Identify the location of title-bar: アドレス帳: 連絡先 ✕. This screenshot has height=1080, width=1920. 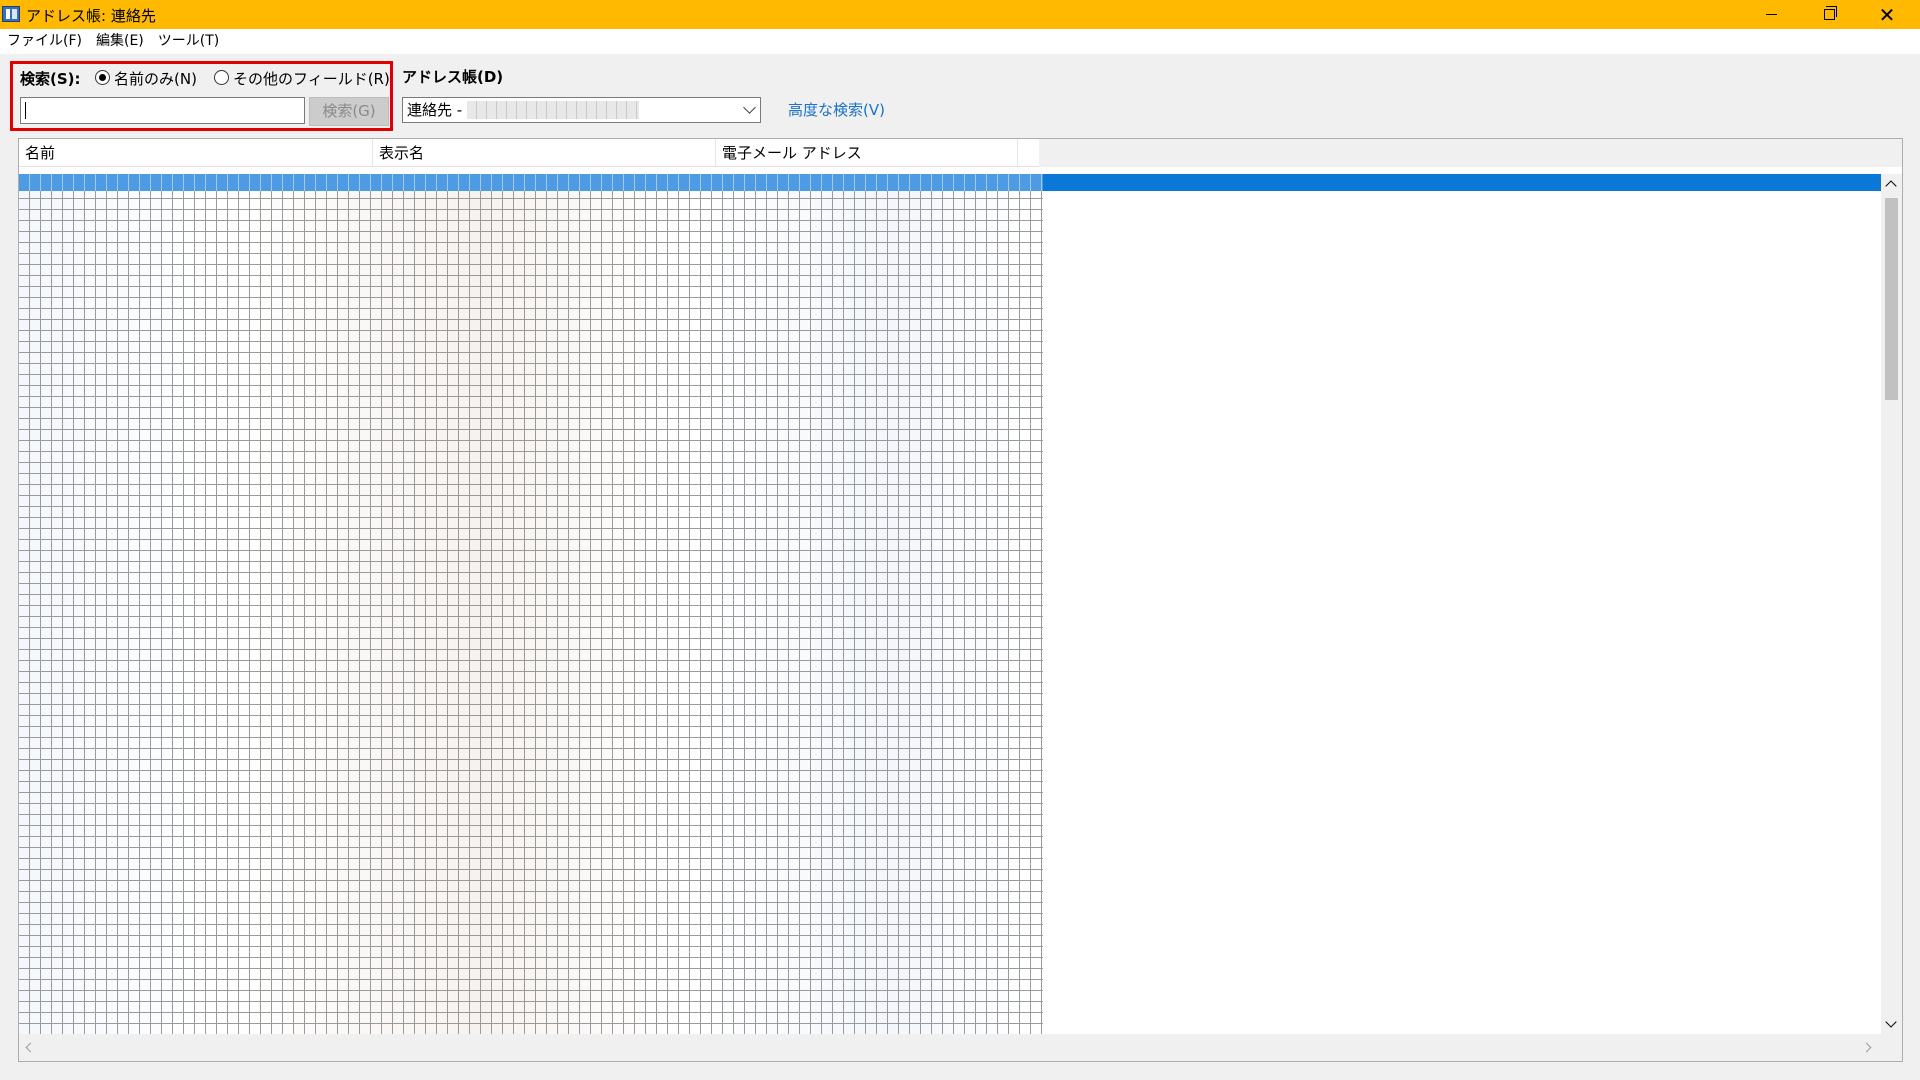
(960, 14).